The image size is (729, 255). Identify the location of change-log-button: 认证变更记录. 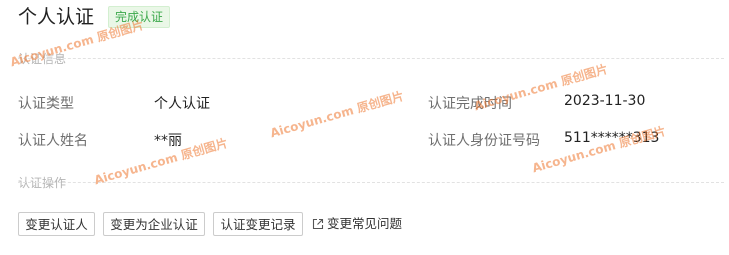
(258, 224).